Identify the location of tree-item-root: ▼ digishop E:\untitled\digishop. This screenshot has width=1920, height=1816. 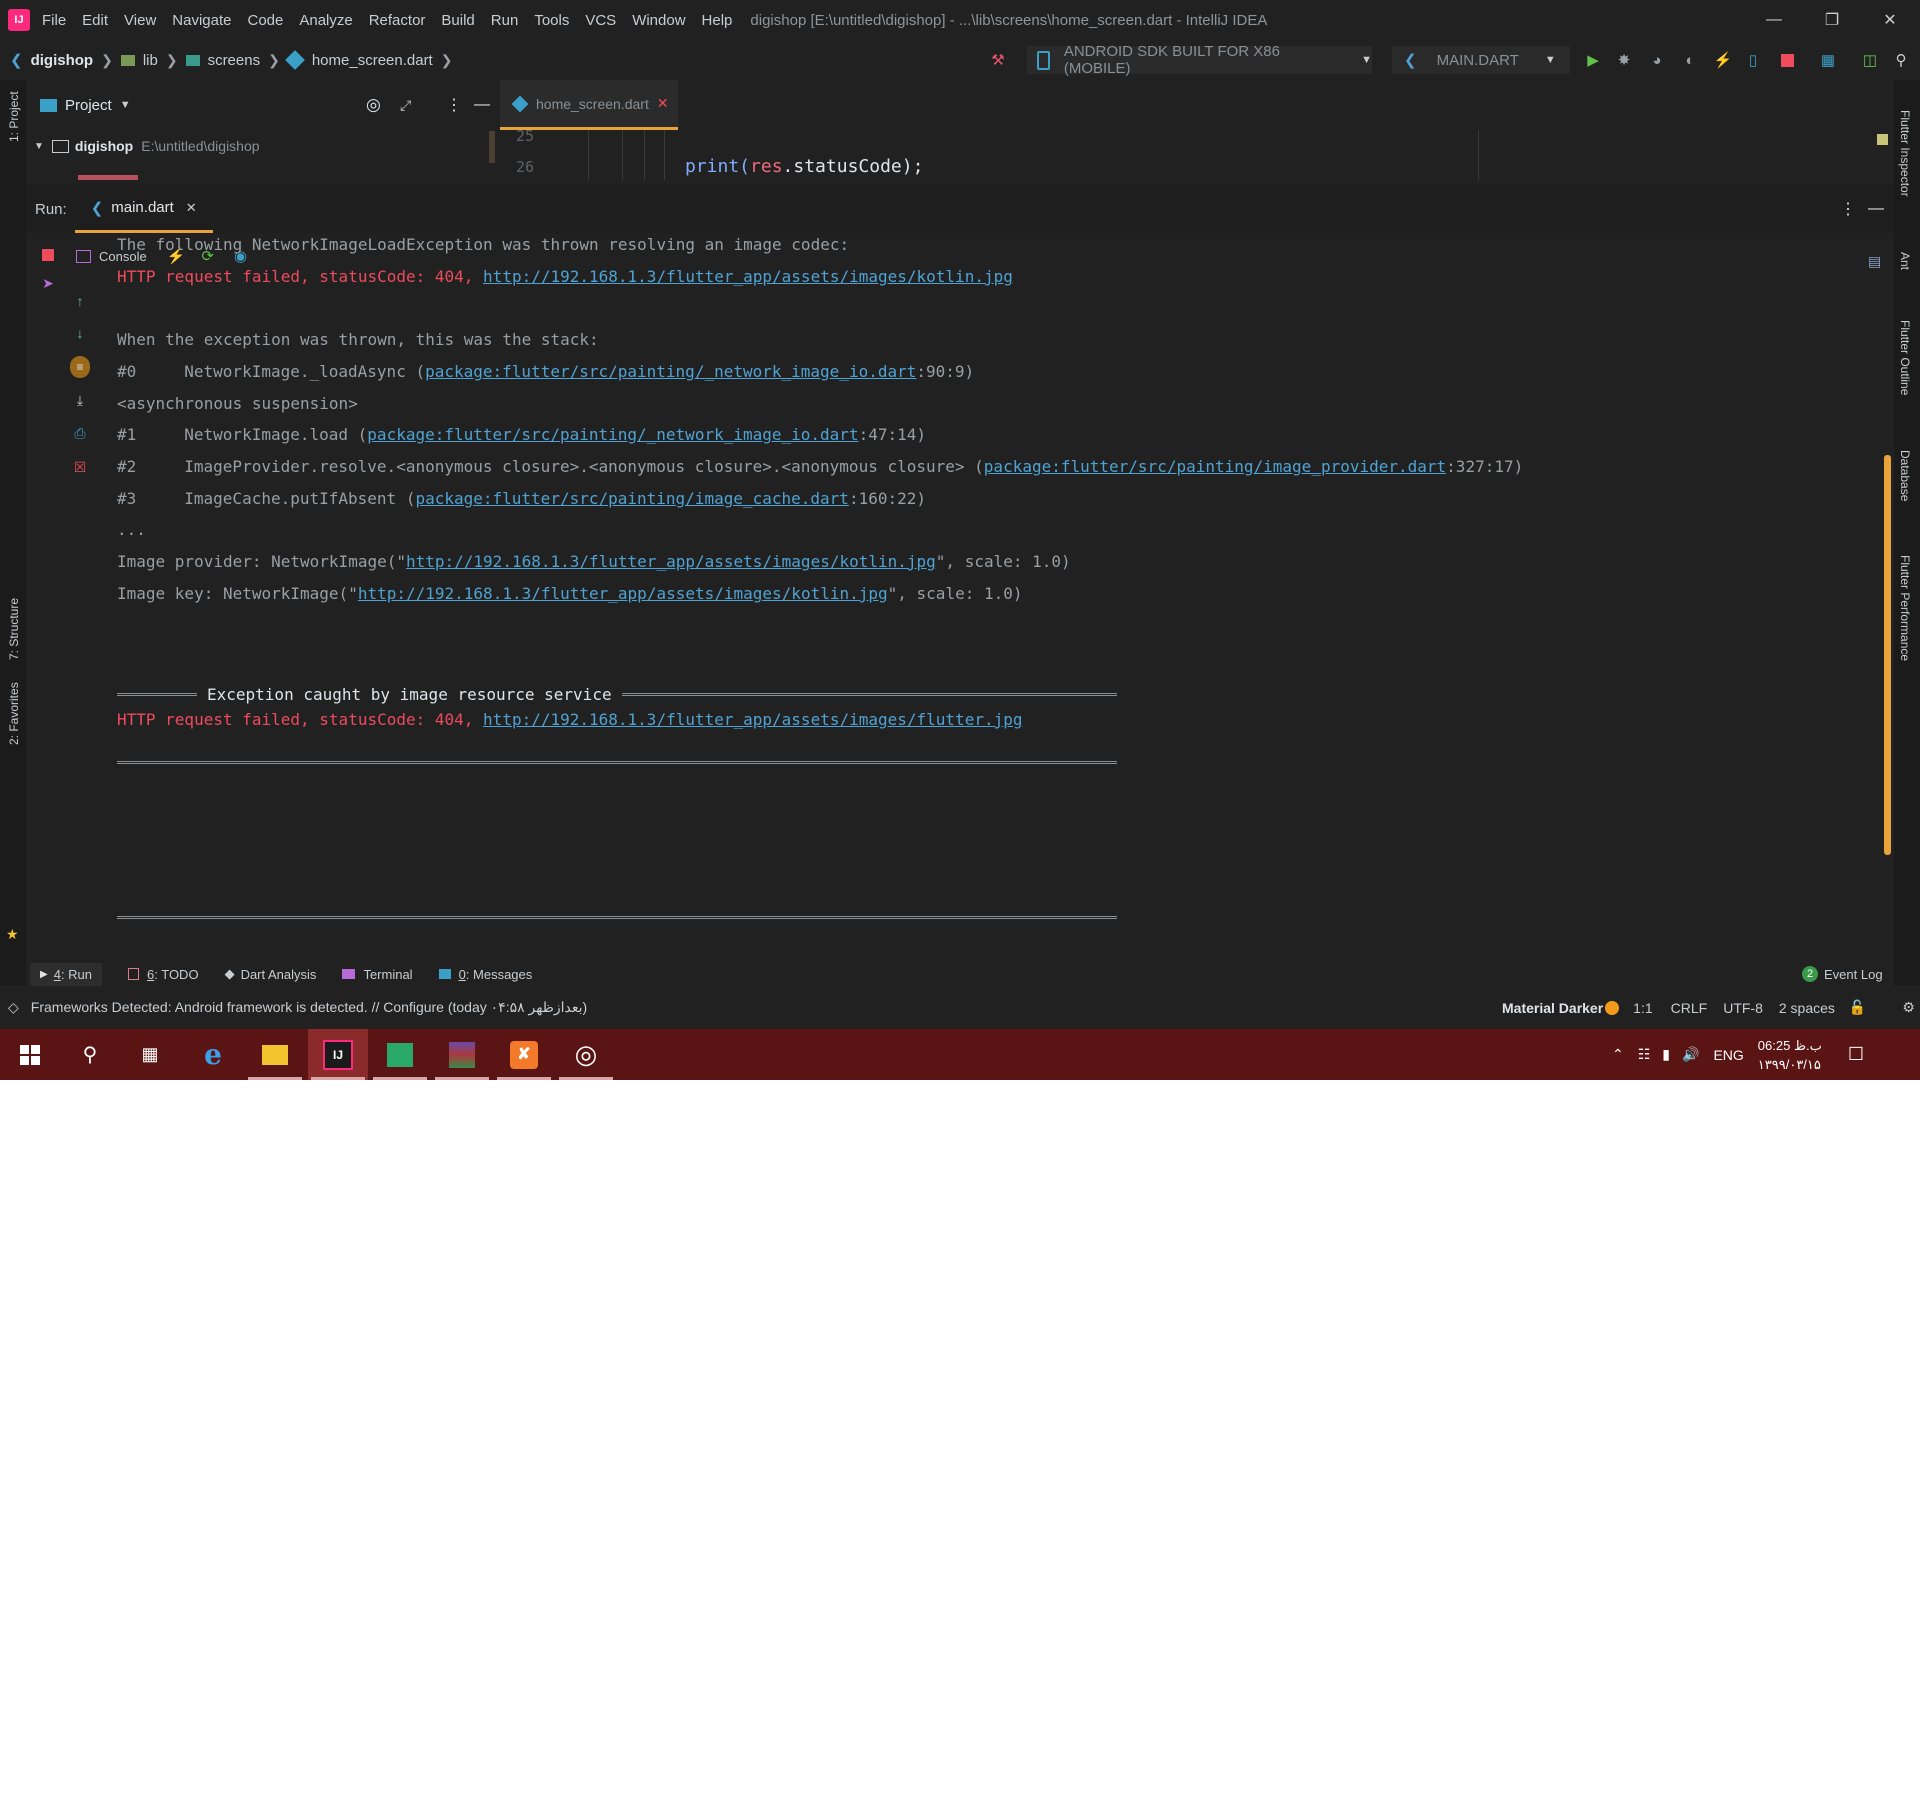
(147, 146).